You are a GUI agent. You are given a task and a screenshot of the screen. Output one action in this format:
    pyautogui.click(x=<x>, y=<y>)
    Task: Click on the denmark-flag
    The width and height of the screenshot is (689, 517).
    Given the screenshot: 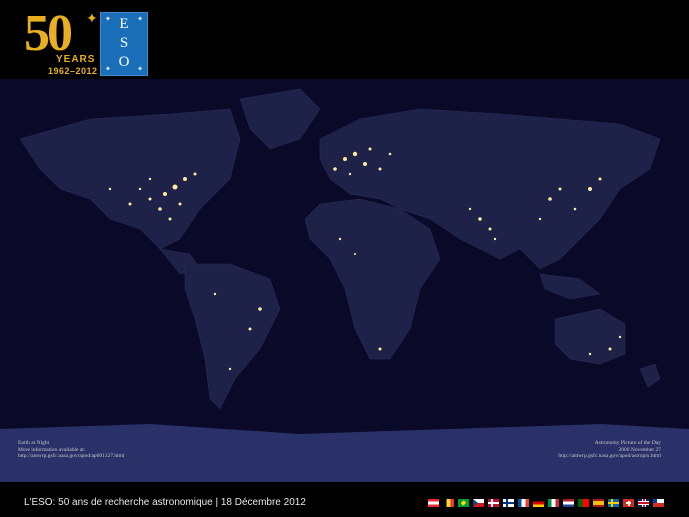 What is the action you would take?
    pyautogui.click(x=493, y=503)
    